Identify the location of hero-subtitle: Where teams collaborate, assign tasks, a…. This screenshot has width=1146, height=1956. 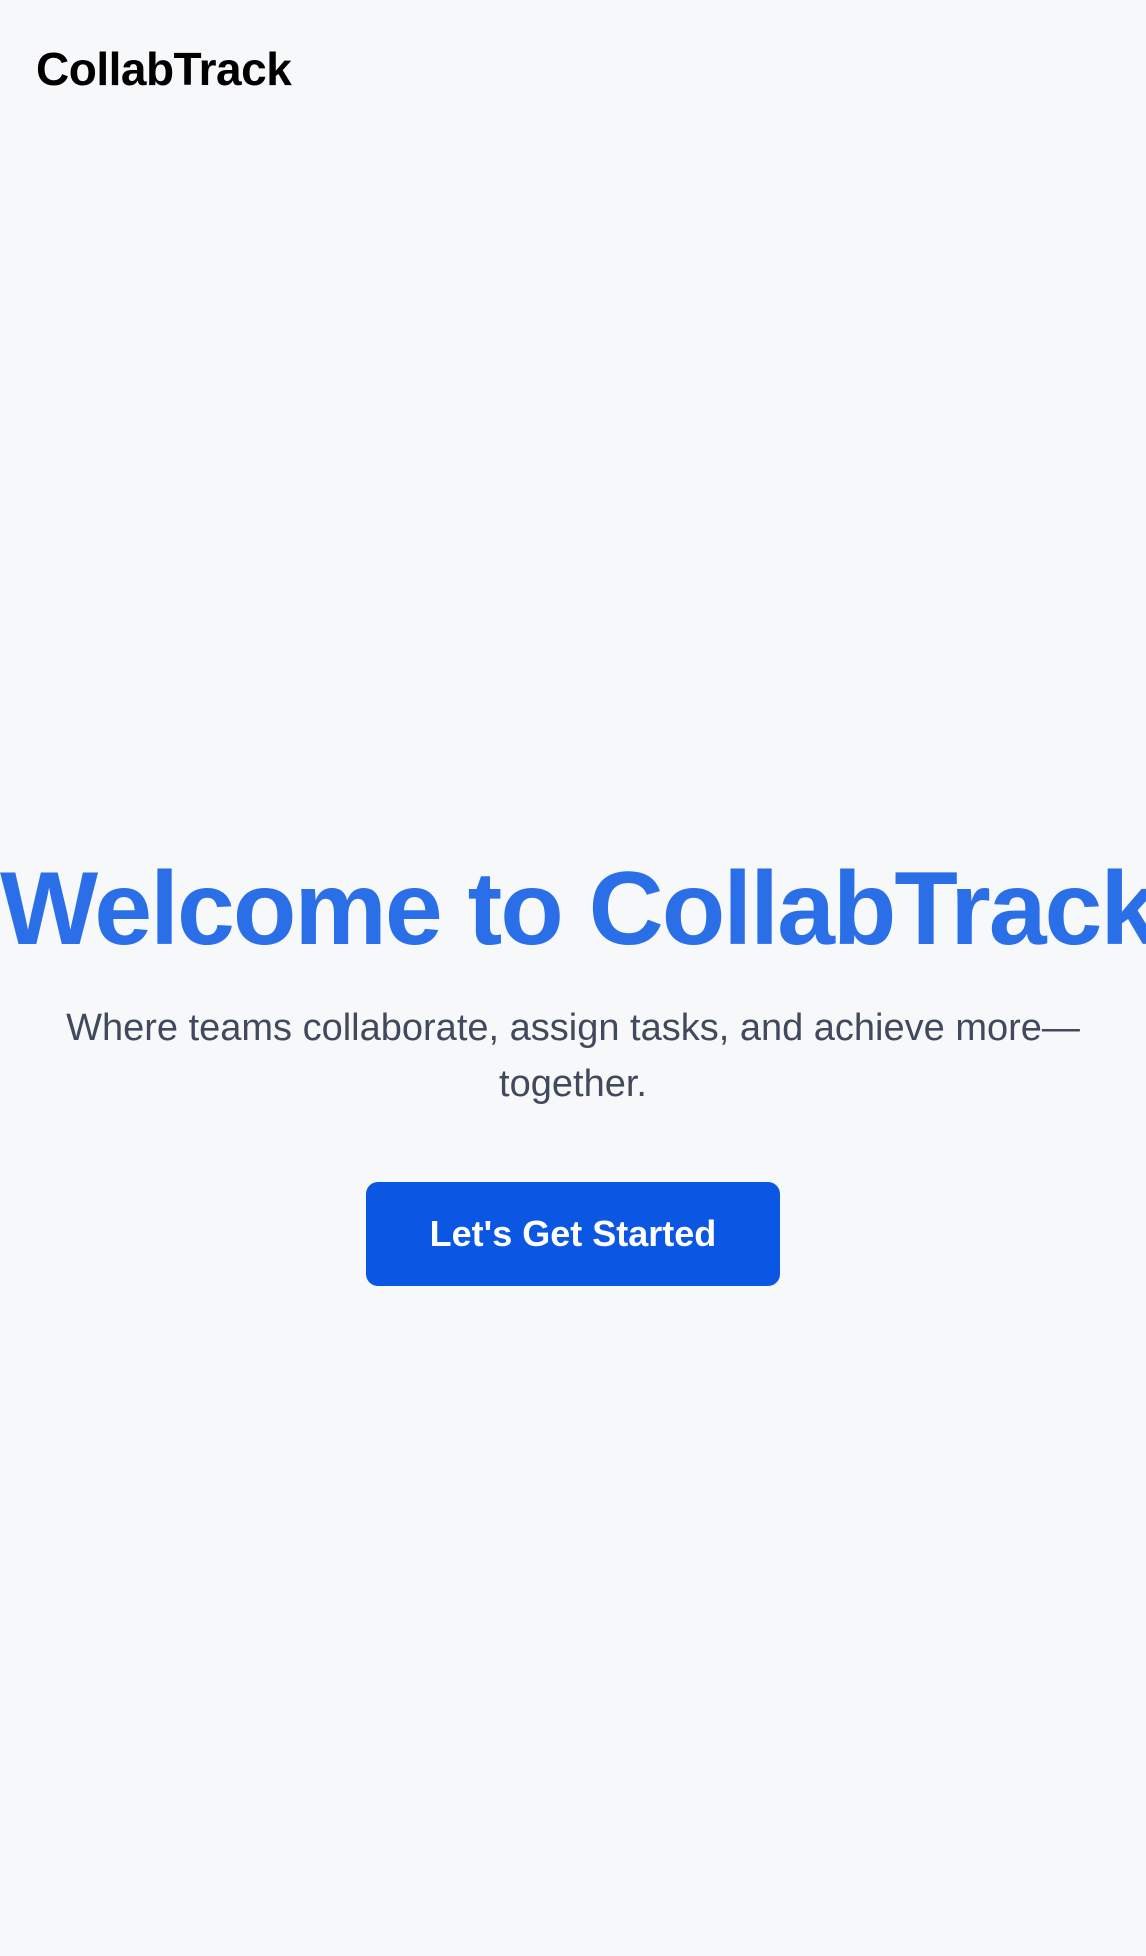
(573, 1055).